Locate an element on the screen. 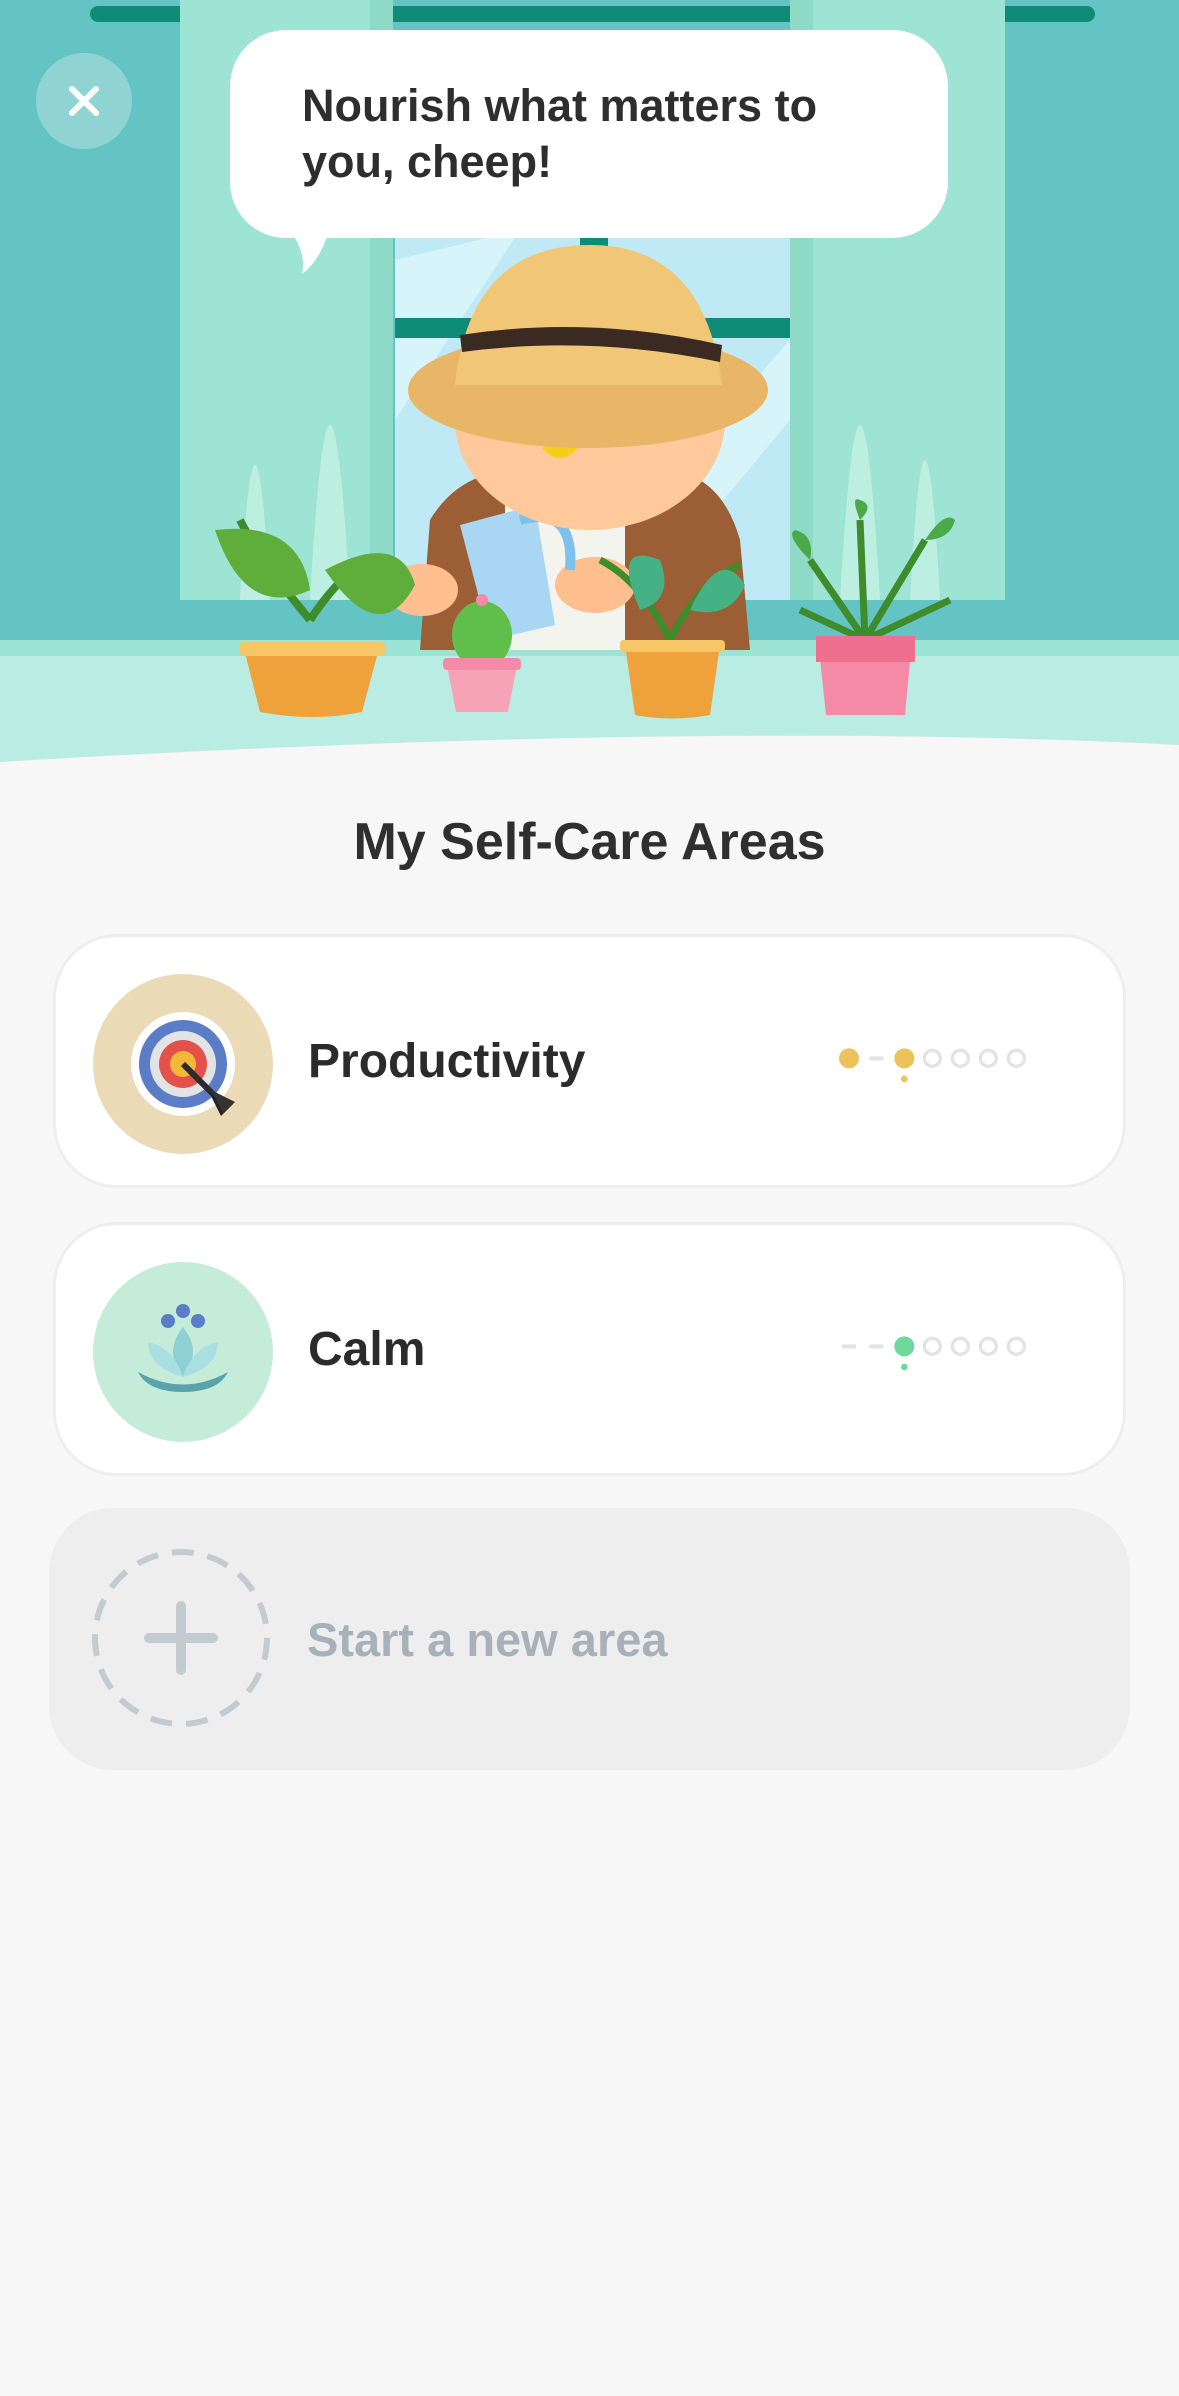 This screenshot has width=1179, height=2396. close-button is located at coordinates (84, 101).